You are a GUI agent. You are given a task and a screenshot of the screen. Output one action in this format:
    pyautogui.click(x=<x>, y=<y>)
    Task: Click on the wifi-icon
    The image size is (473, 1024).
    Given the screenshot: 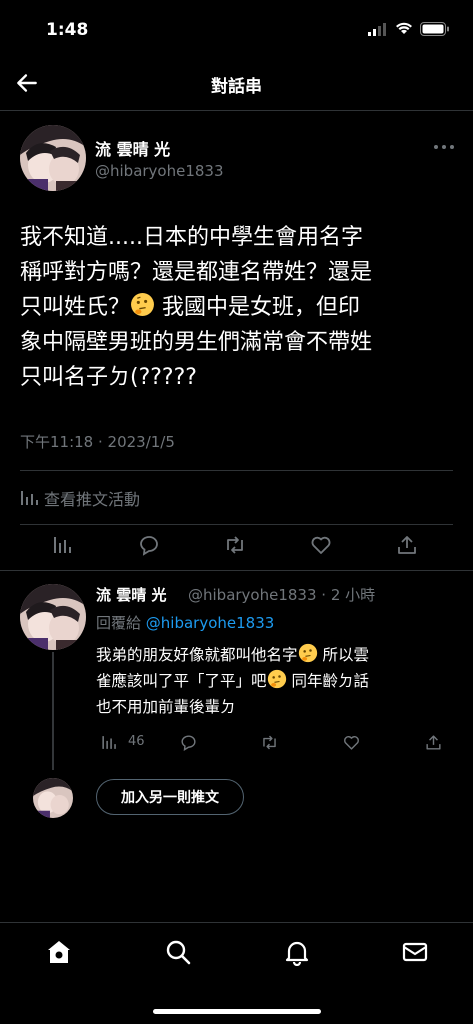 What is the action you would take?
    pyautogui.click(x=404, y=28)
    